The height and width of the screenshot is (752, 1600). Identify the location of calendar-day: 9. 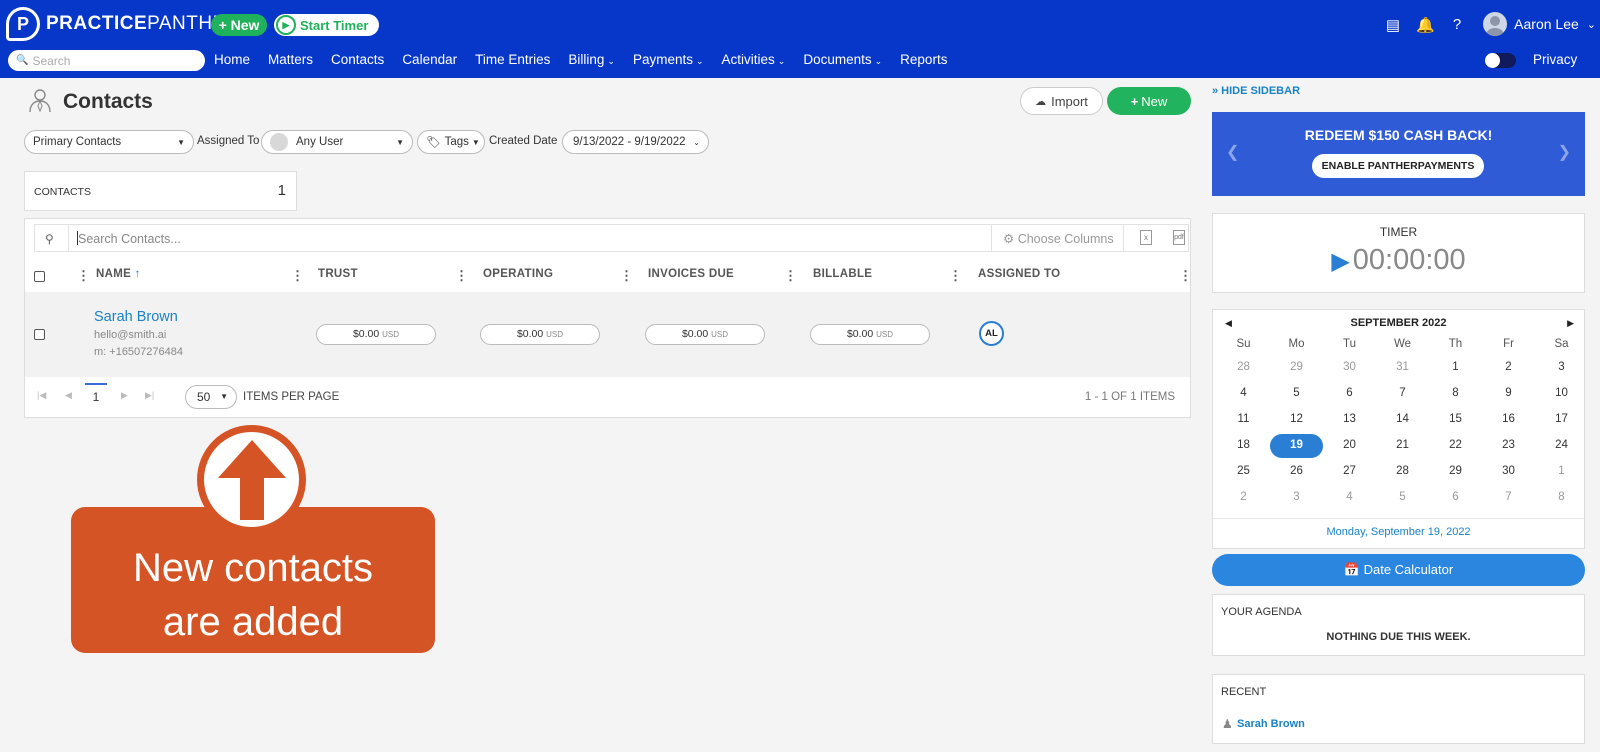
(1508, 393).